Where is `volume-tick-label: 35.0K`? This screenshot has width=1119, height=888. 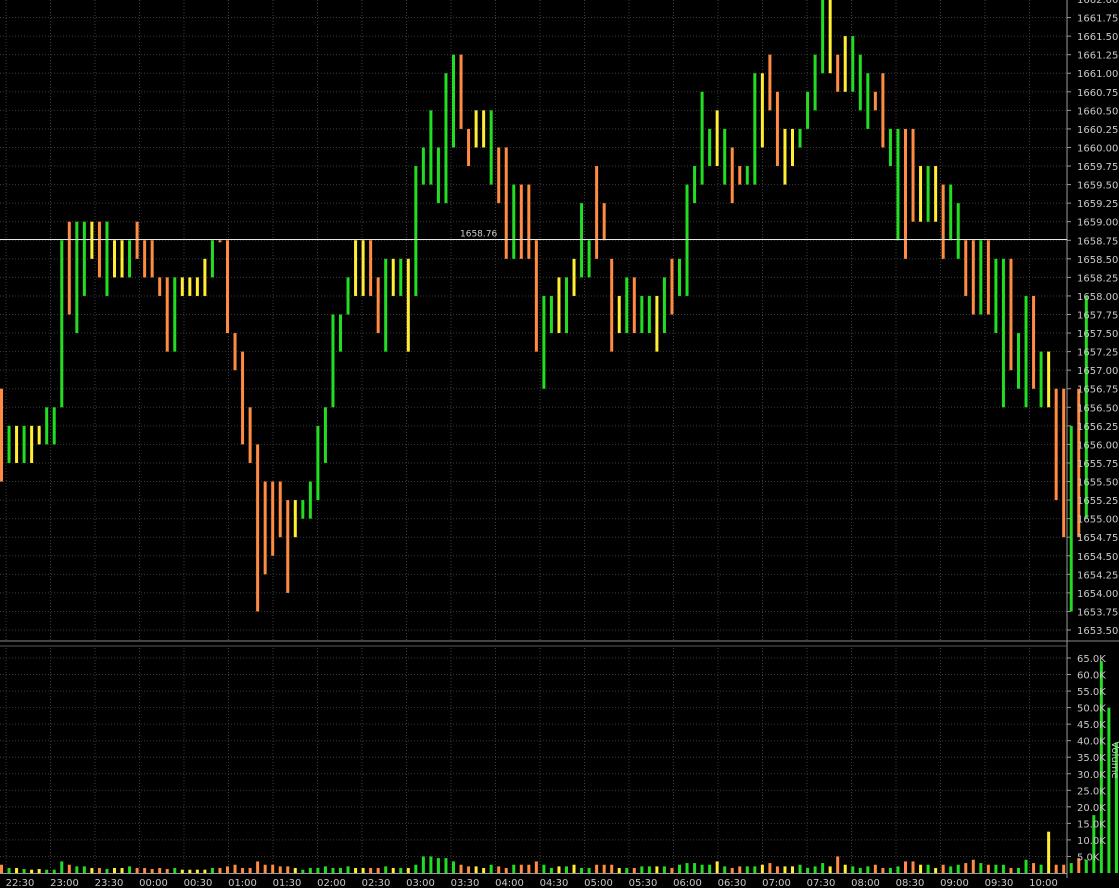
volume-tick-label: 35.0K is located at coordinates (1091, 758).